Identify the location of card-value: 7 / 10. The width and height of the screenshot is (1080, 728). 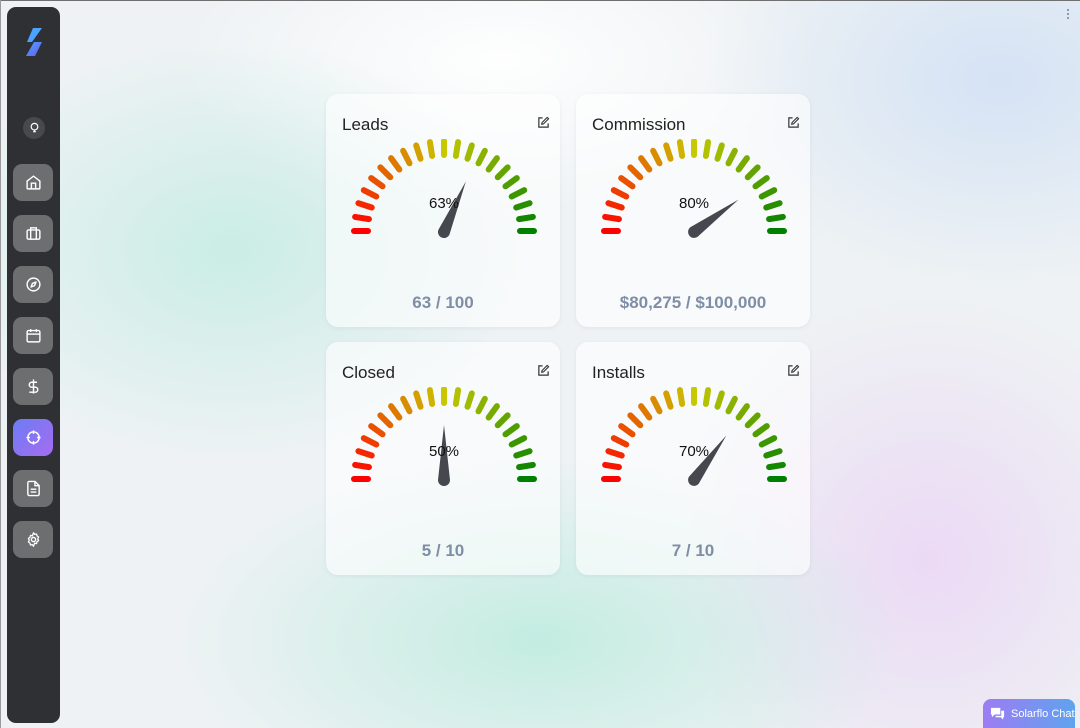
(693, 550).